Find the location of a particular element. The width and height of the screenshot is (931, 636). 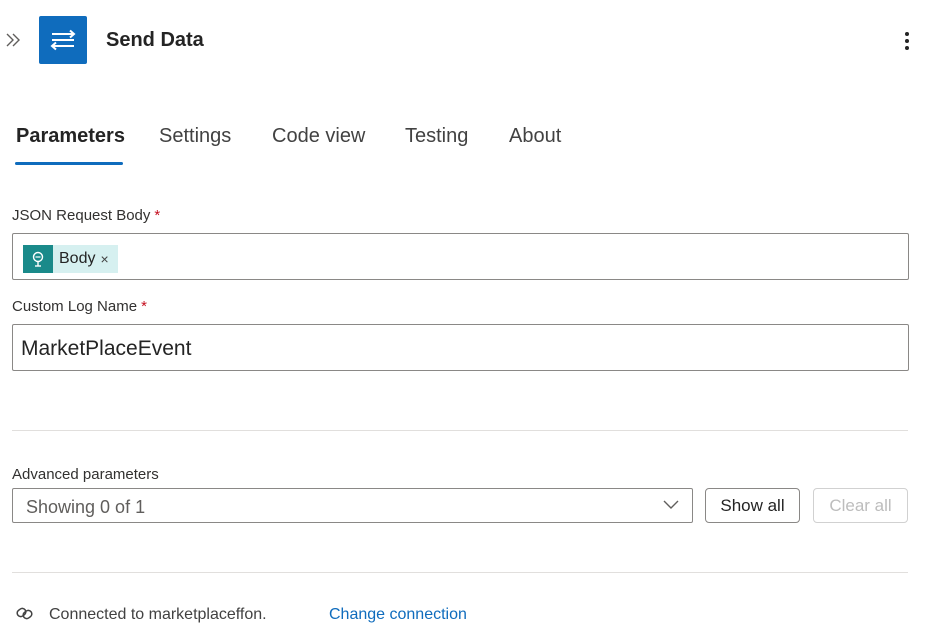

json-request-body-label: JSON Request Body * is located at coordinates (86, 215).